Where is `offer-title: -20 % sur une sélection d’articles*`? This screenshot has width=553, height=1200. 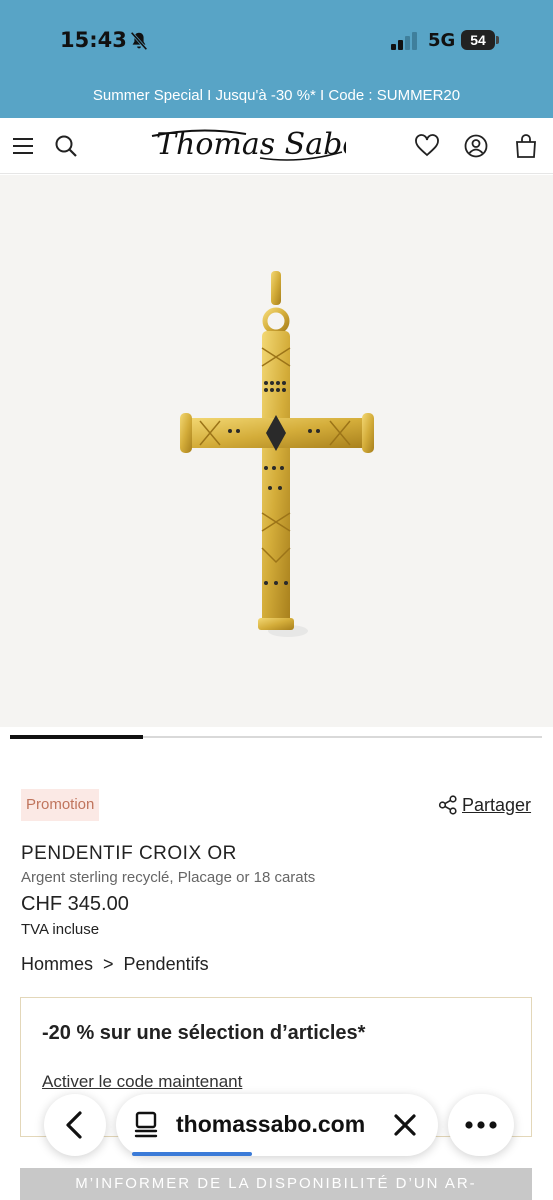
offer-title: -20 % sur une sélection d’articles* is located at coordinates (204, 1033).